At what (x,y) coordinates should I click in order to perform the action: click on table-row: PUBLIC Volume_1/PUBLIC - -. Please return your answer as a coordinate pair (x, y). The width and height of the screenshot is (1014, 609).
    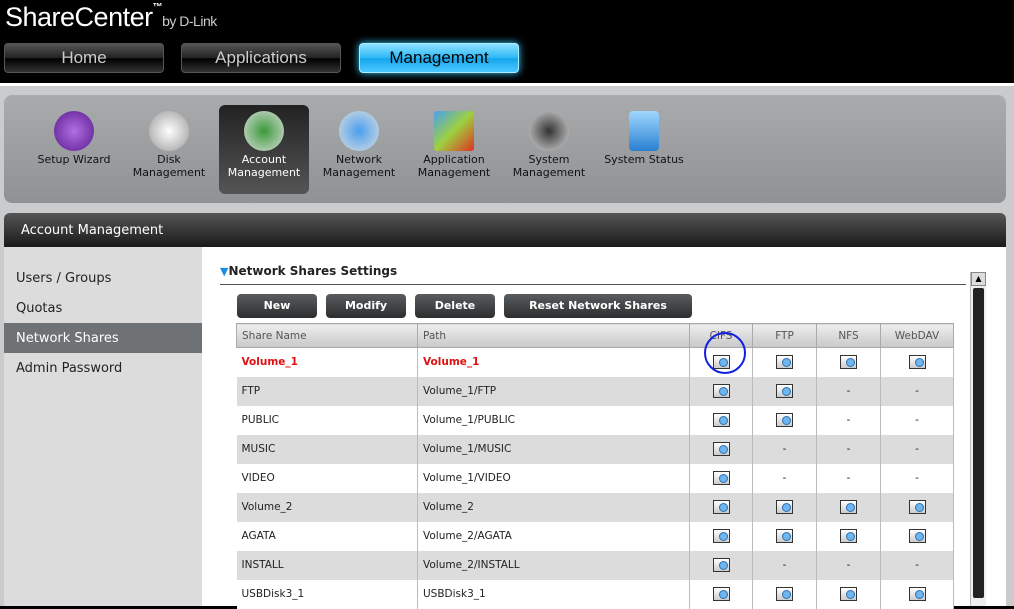
    Looking at the image, I should click on (595, 420).